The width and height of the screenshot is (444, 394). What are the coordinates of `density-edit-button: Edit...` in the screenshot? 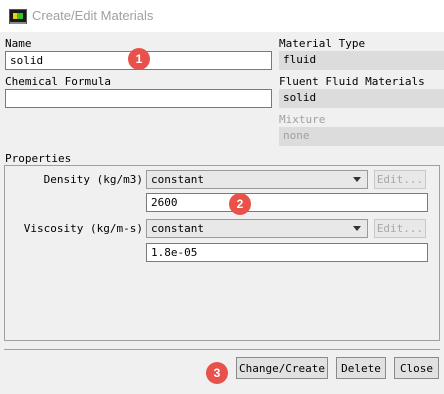 It's located at (400, 179).